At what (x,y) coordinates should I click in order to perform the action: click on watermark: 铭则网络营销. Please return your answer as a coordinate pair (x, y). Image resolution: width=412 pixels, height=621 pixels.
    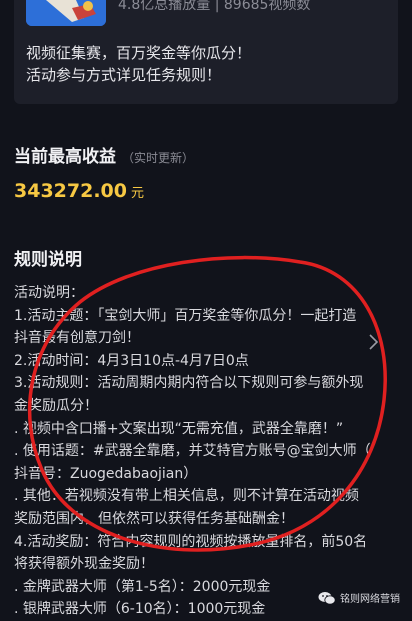
    Looking at the image, I should click on (359, 597).